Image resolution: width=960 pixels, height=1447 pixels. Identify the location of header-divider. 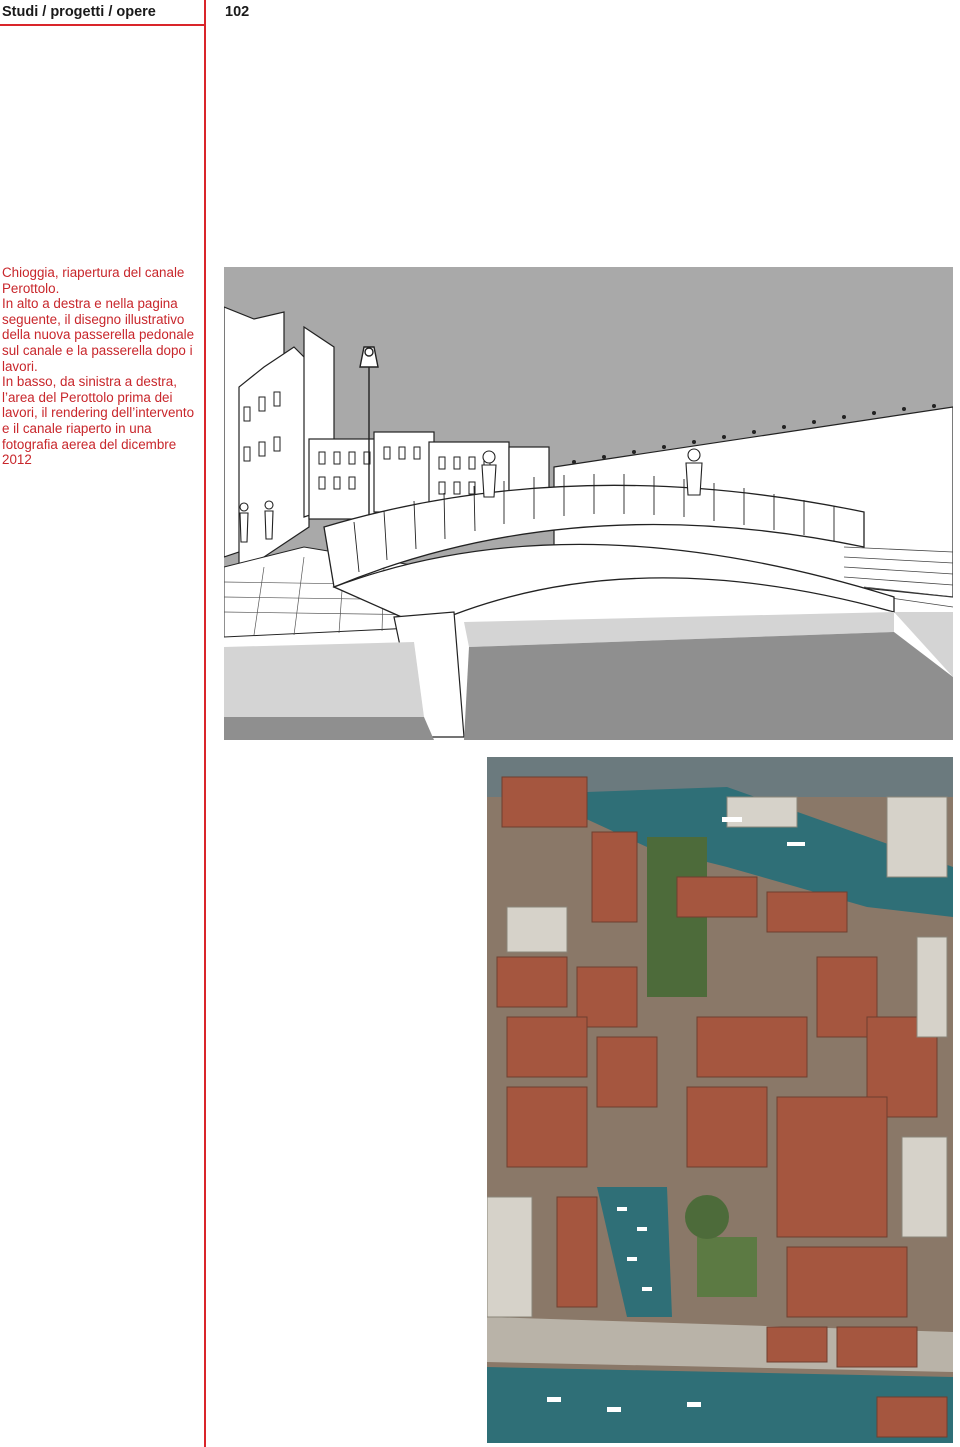
(102, 25).